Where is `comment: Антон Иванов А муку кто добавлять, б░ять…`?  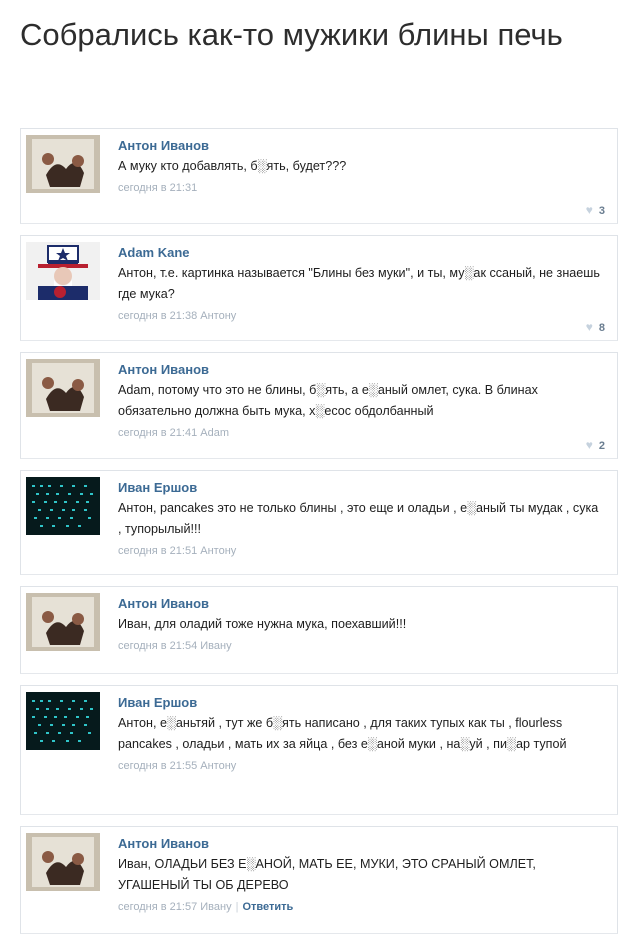
comment: Антон Иванов А муку кто добавлять, б░ять… is located at coordinates (319, 176).